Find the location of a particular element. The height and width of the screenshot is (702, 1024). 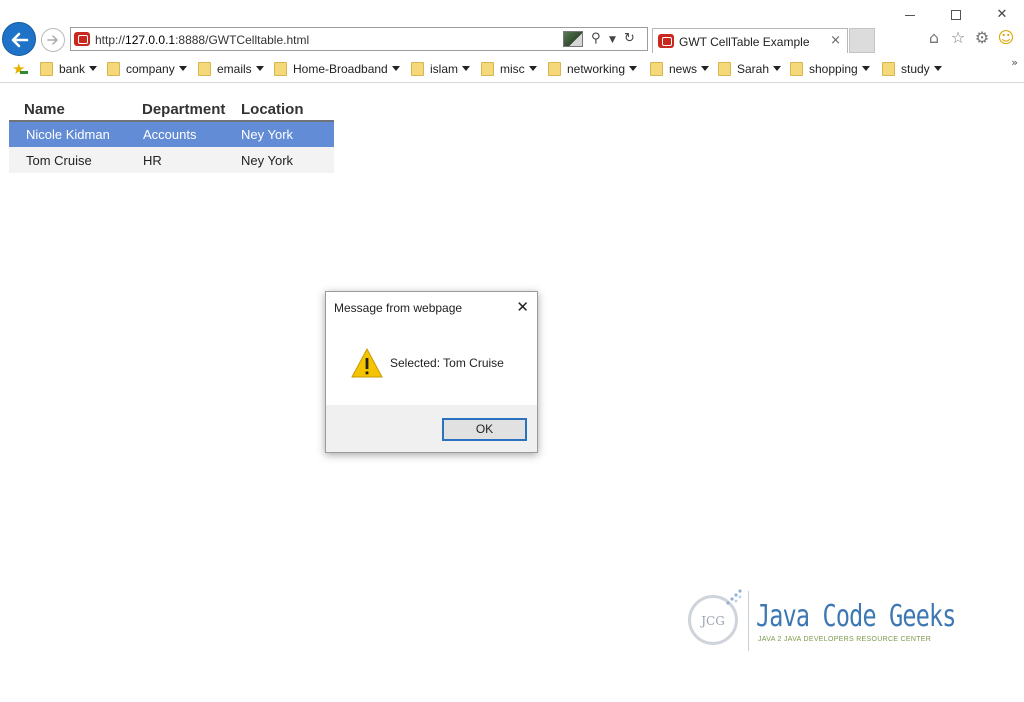

warning-icon is located at coordinates (367, 362).